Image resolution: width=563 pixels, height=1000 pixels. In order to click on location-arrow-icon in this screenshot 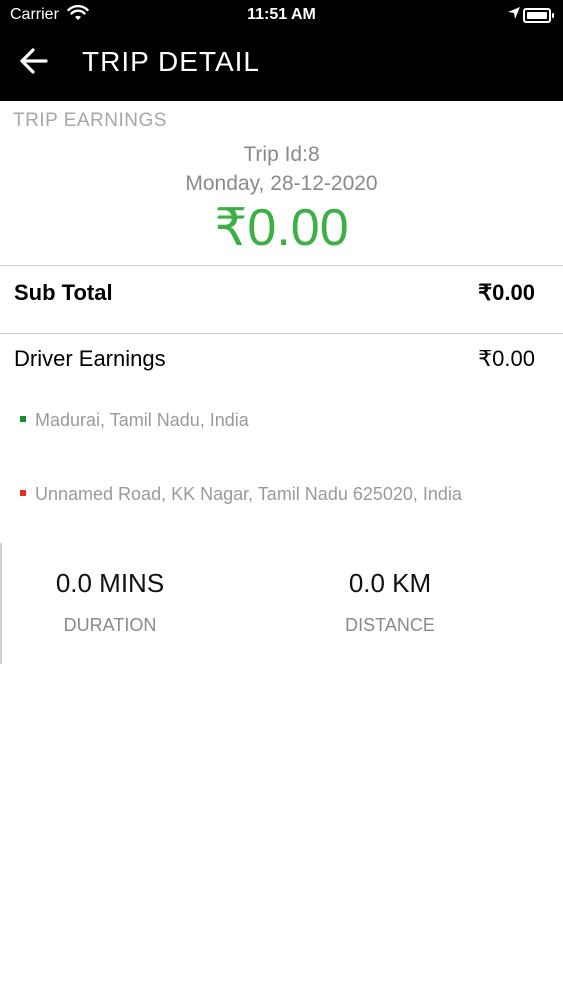, I will do `click(514, 15)`.